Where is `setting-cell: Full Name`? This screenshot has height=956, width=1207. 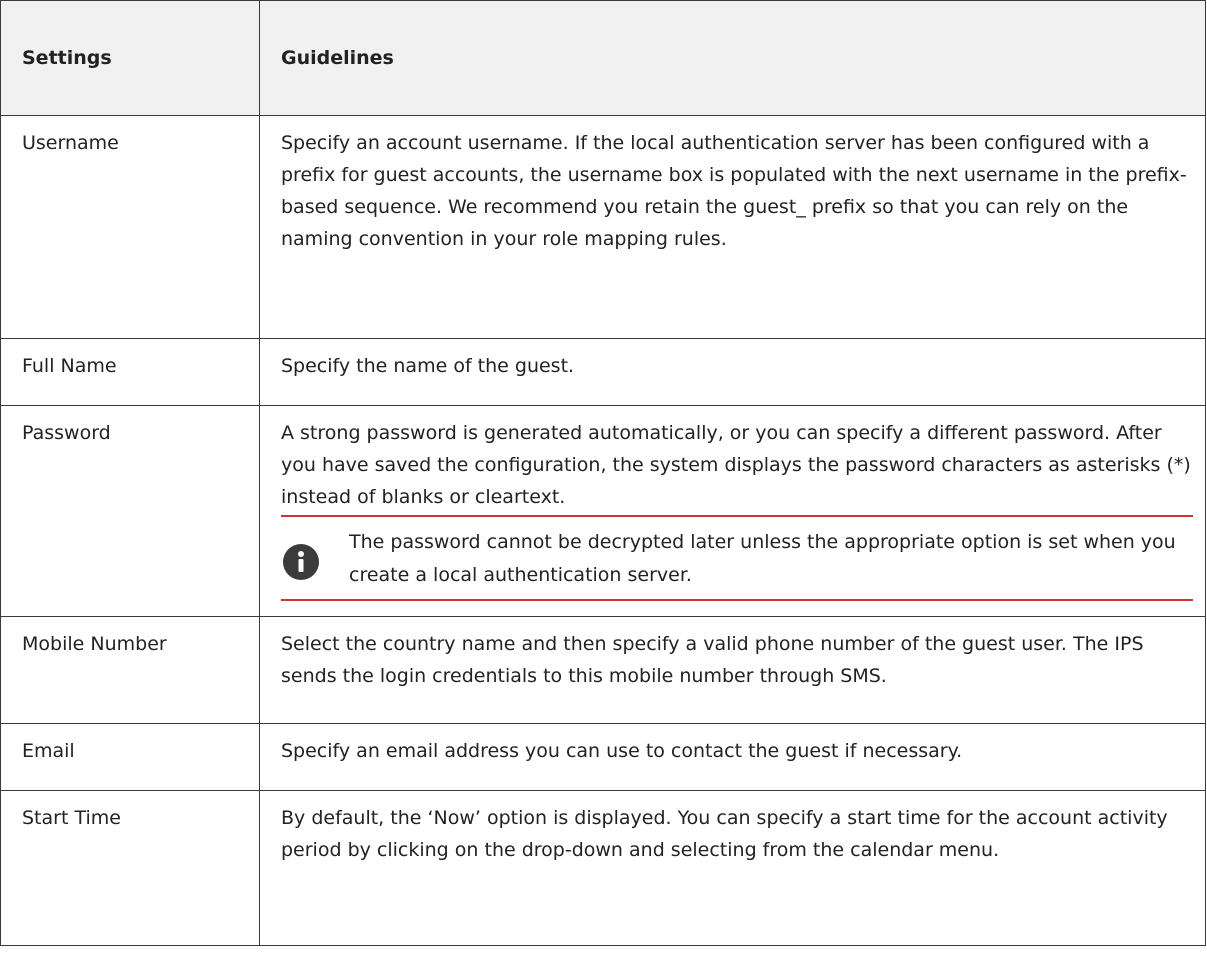 setting-cell: Full Name is located at coordinates (130, 372).